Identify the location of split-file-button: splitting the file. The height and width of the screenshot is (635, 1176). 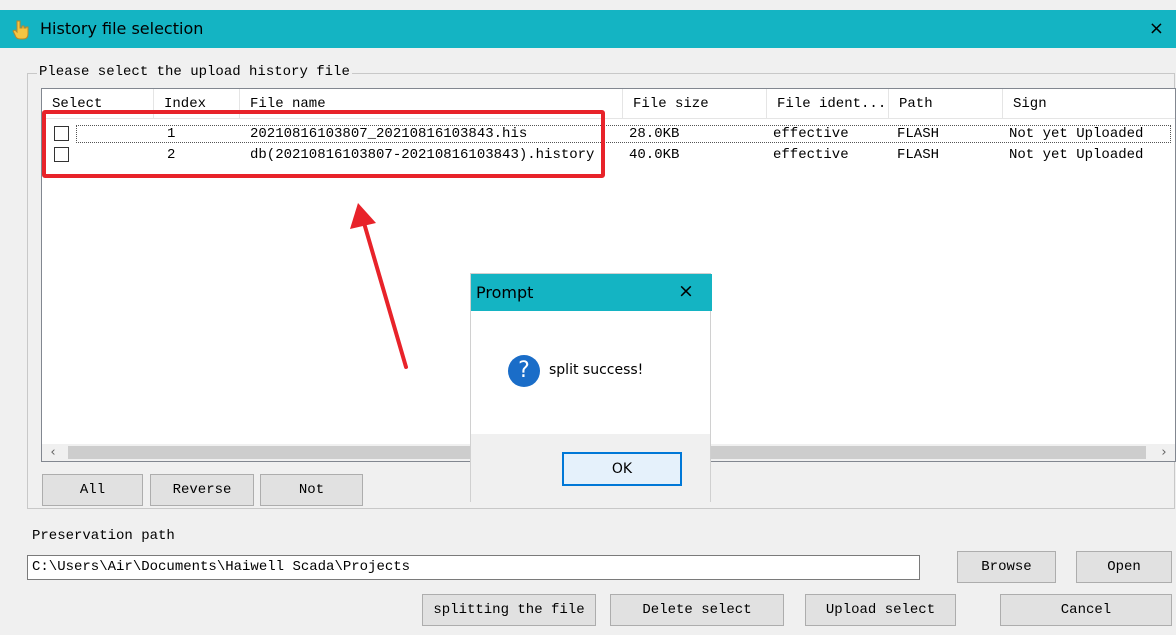
(509, 610).